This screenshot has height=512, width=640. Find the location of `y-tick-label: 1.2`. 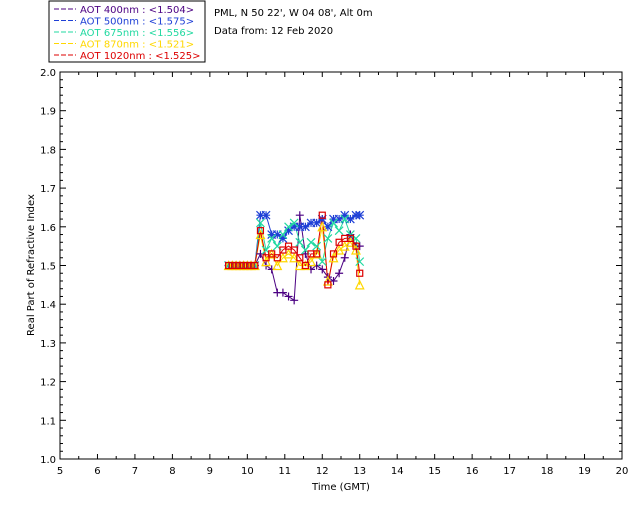

y-tick-label: 1.2 is located at coordinates (48, 383).